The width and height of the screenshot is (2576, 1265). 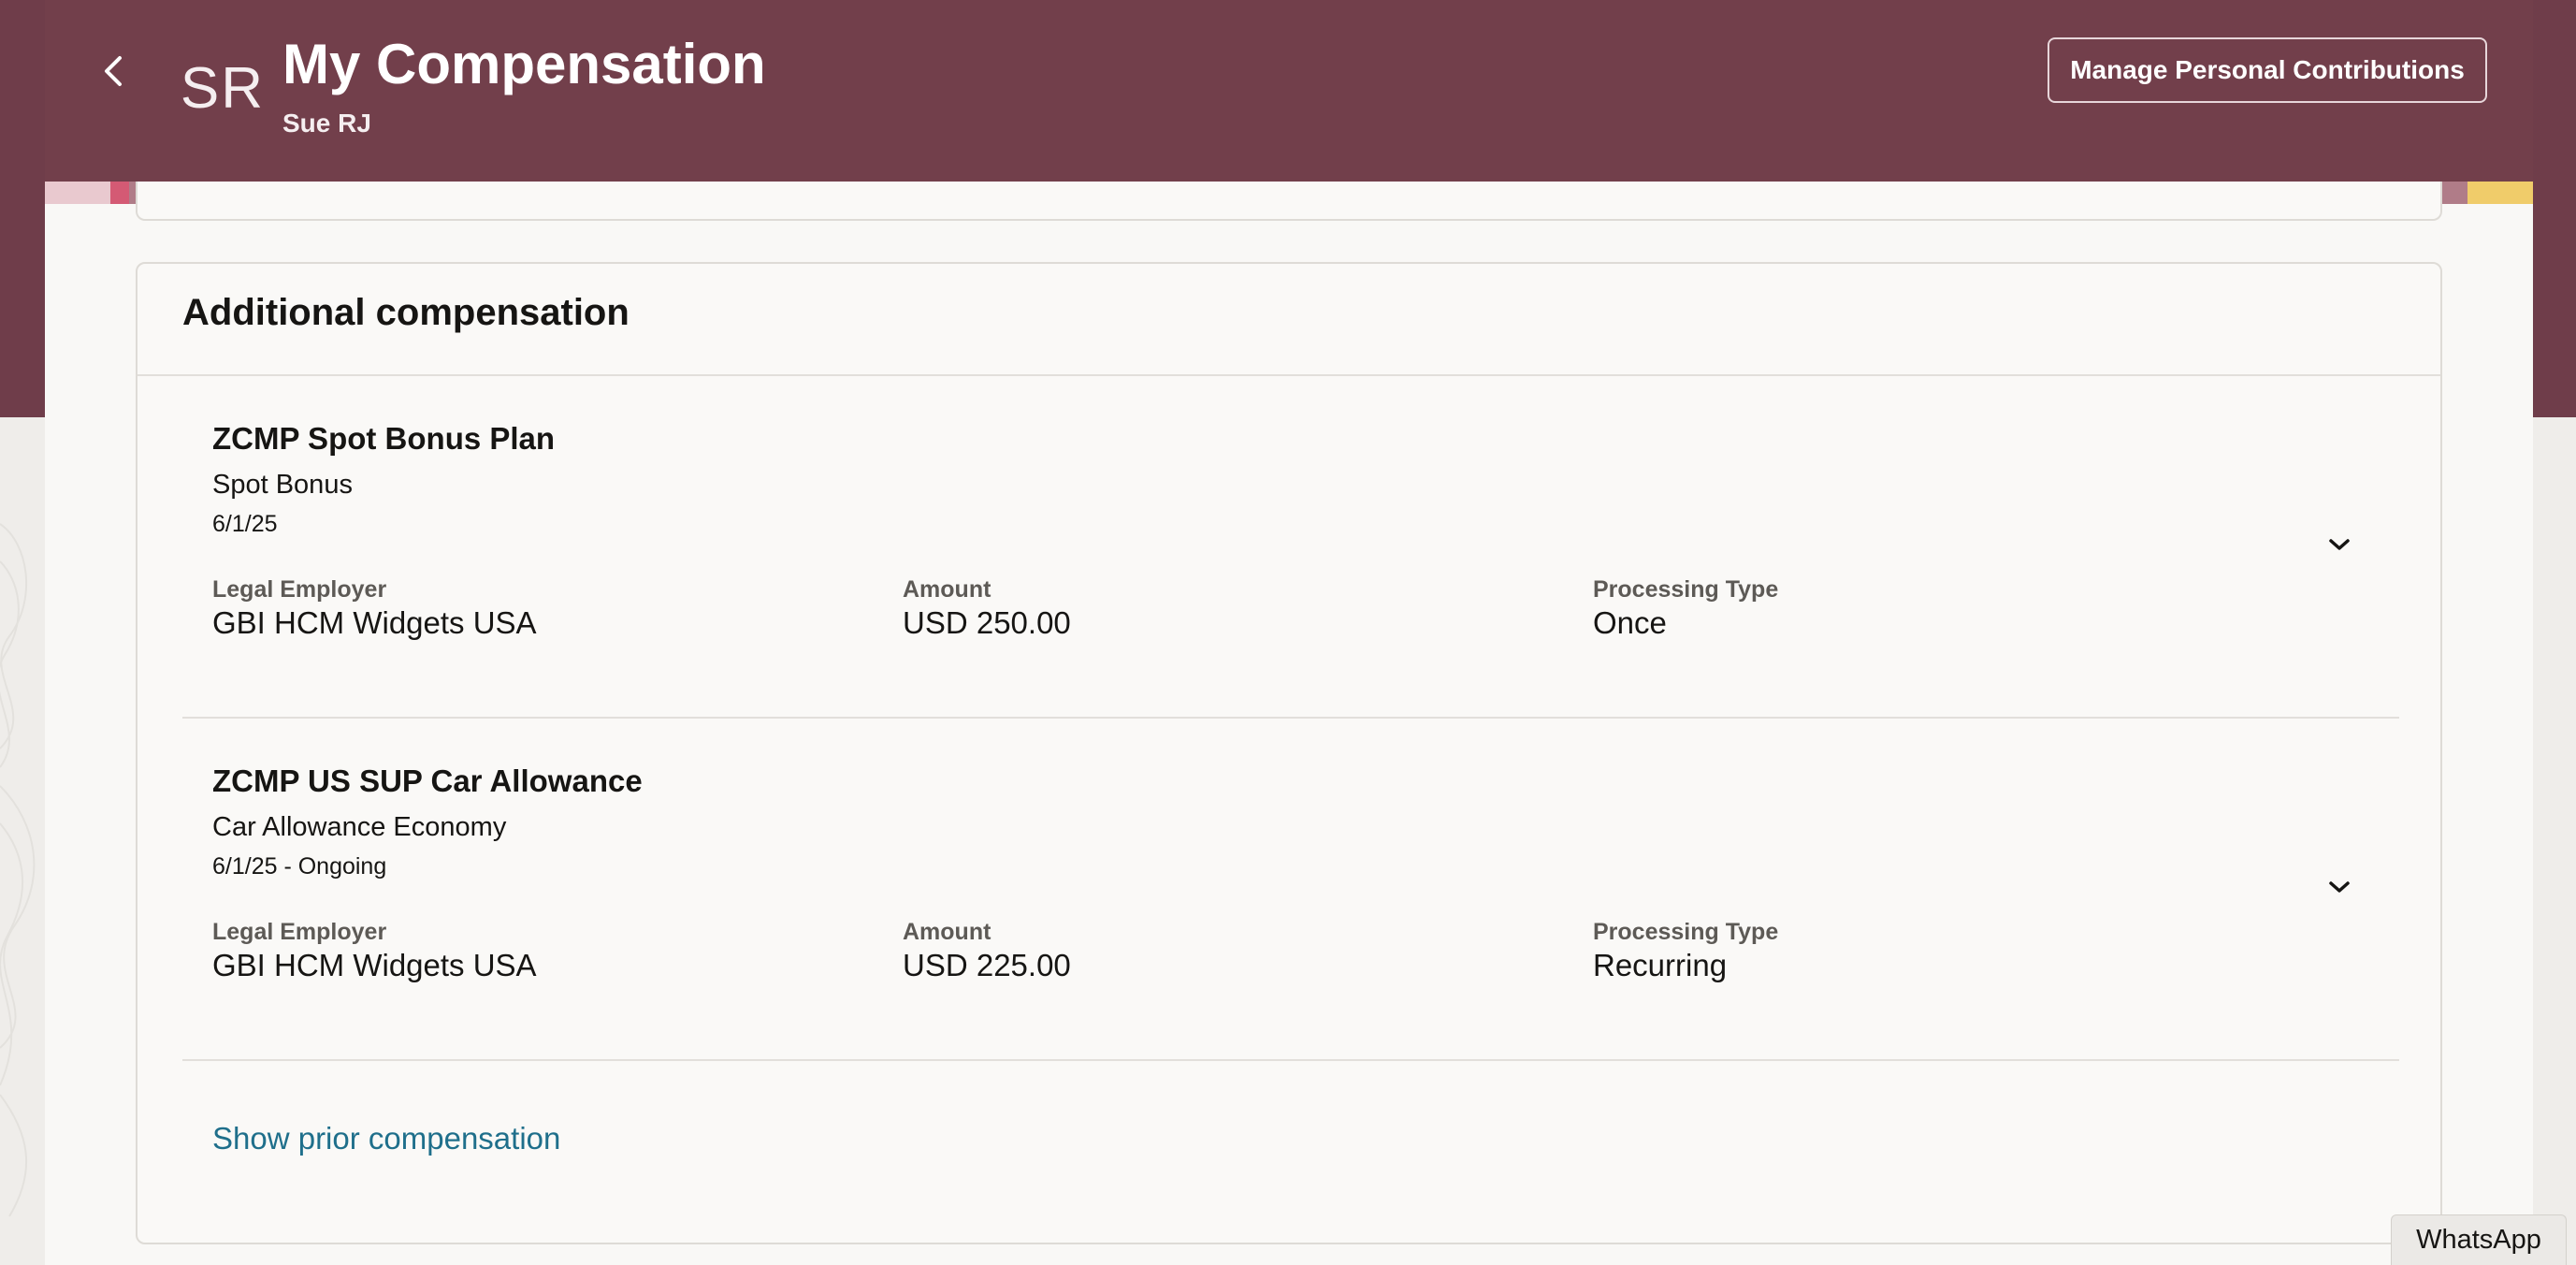 I want to click on whatsapp-button: WhatsApp, so click(x=2479, y=1240).